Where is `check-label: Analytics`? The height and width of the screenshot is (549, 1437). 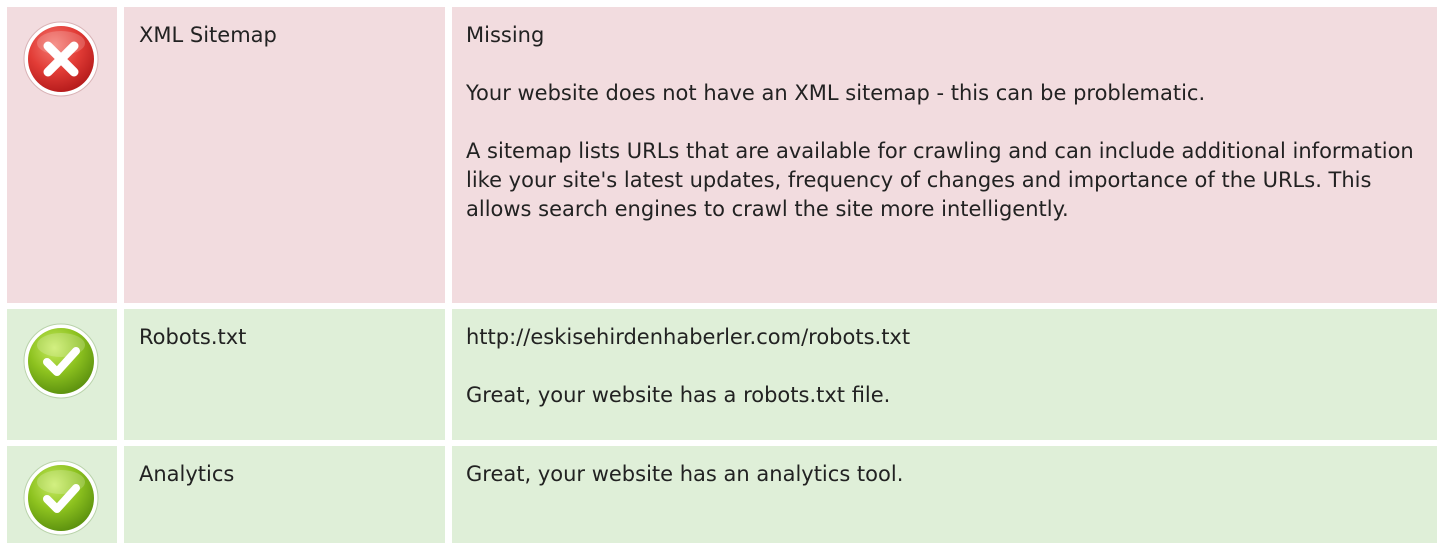 check-label: Analytics is located at coordinates (284, 494).